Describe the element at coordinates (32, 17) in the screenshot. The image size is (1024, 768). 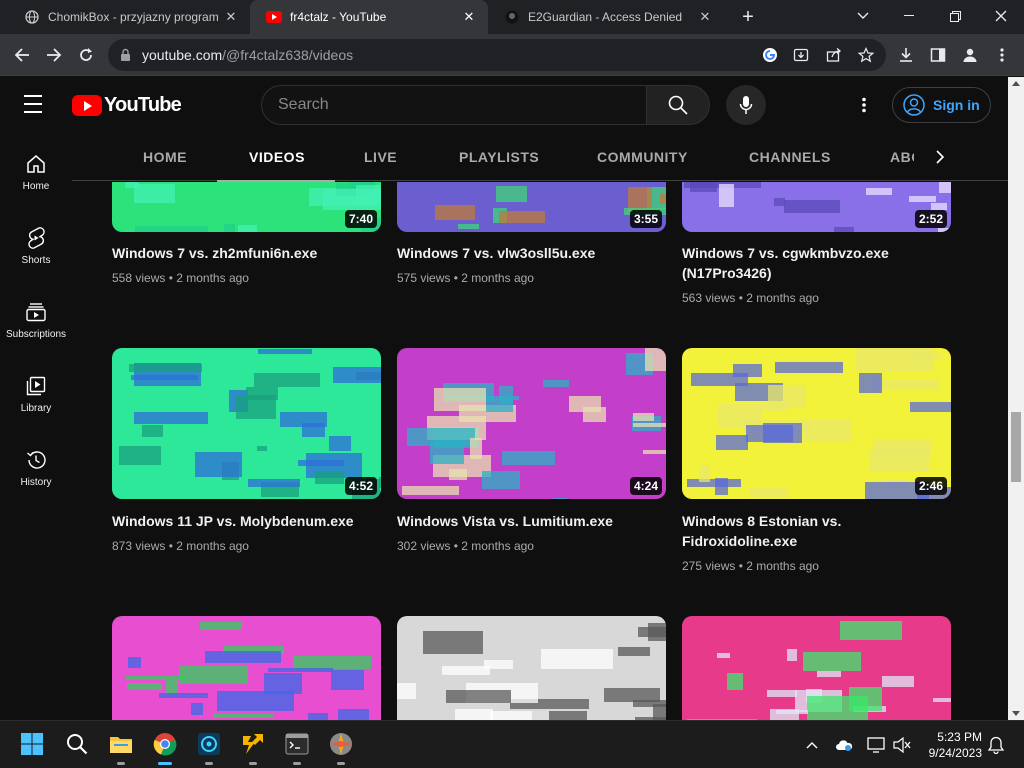
I see `globe-icon` at that location.